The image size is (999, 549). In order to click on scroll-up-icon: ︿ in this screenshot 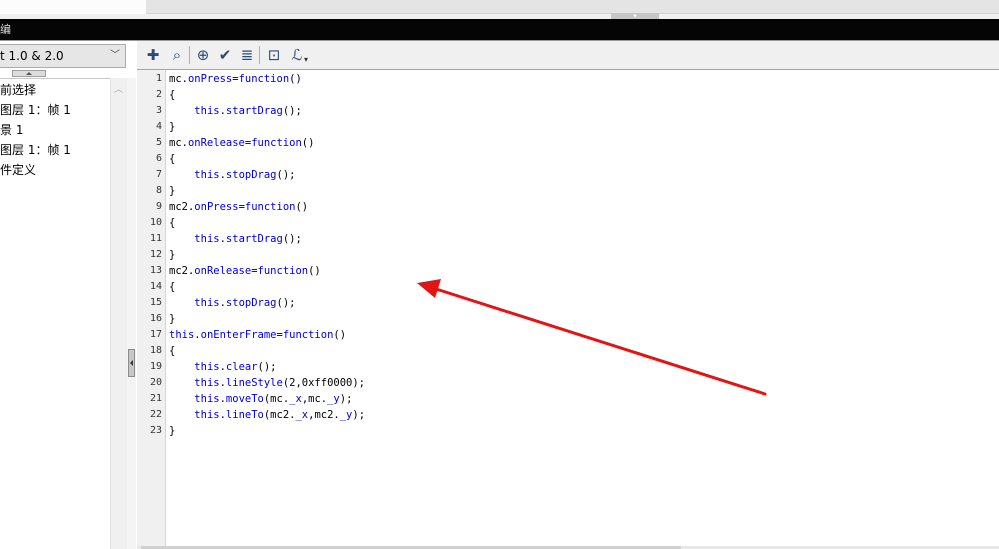, I will do `click(118, 88)`.